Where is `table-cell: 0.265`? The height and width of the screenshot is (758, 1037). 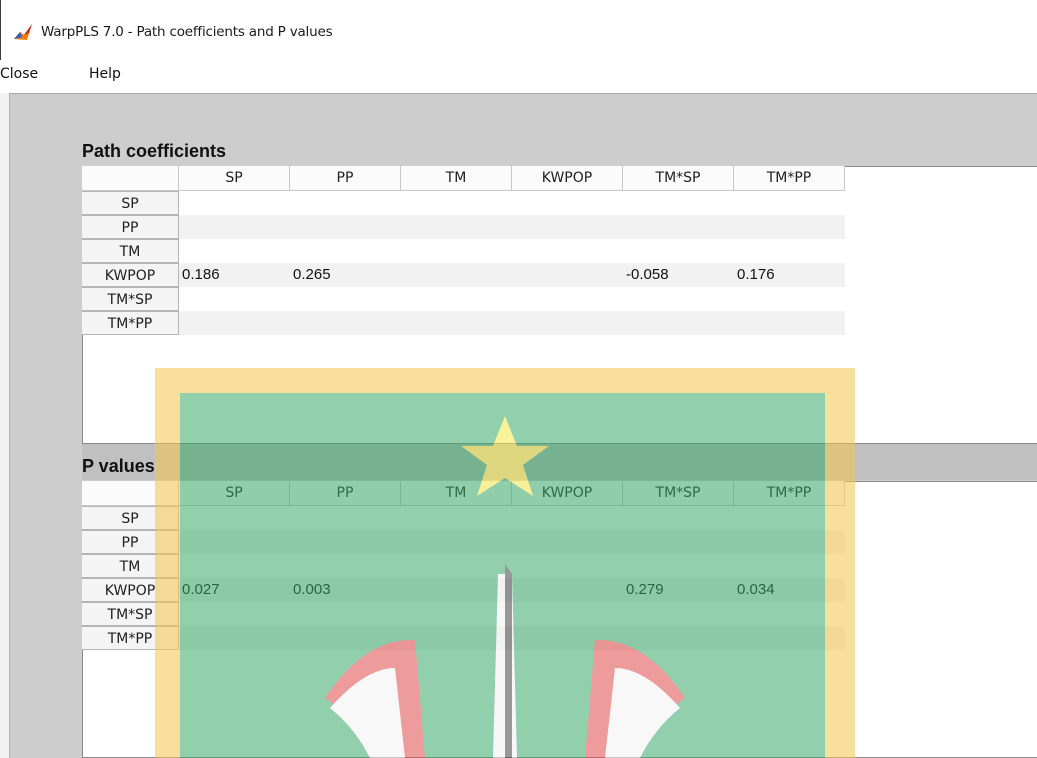 table-cell: 0.265 is located at coordinates (345, 275).